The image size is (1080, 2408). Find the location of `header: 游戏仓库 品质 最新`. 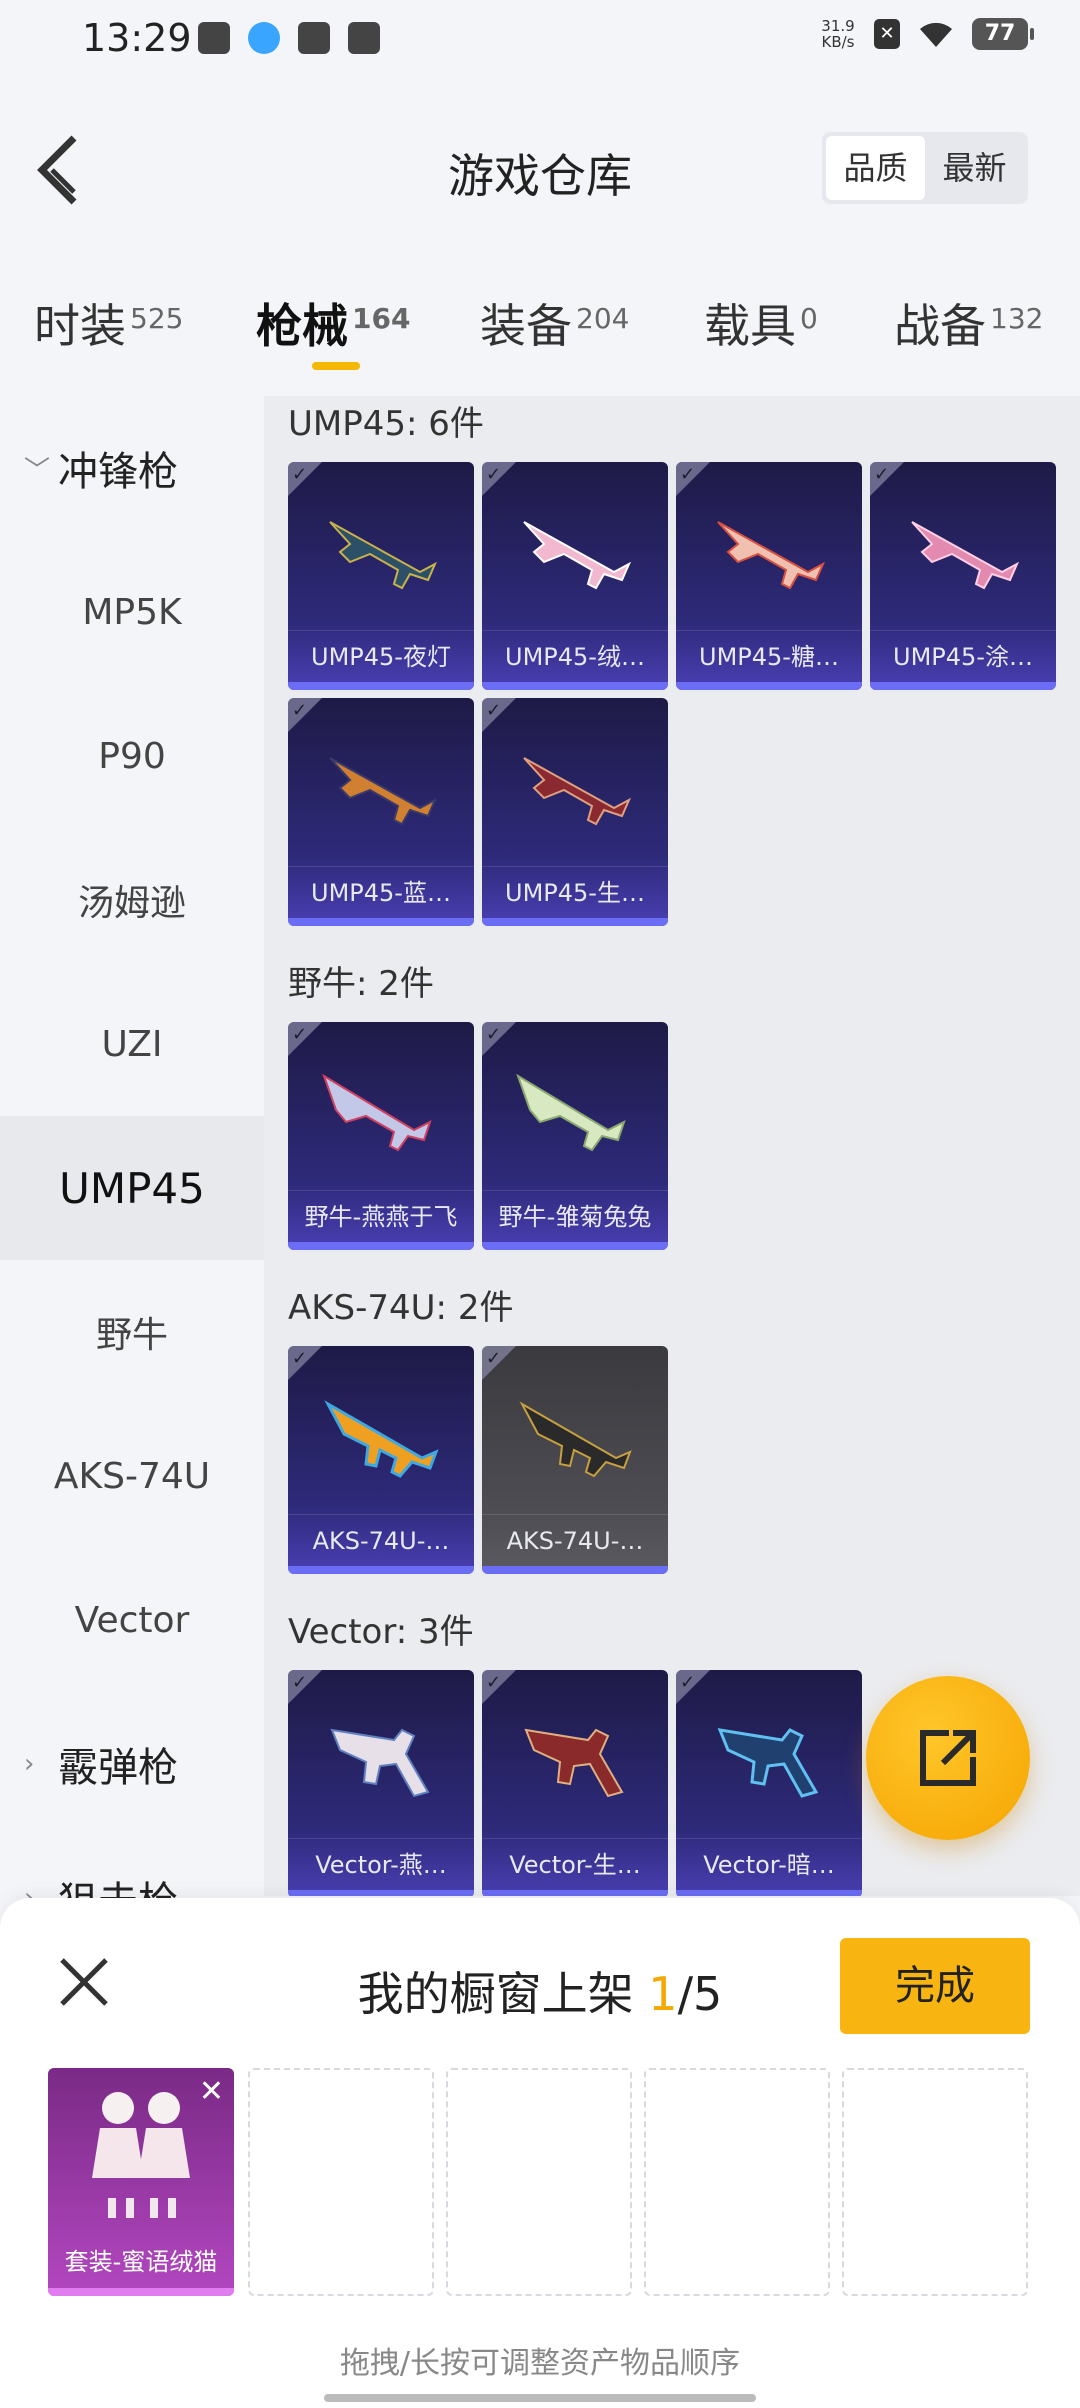

header: 游戏仓库 品质 最新 is located at coordinates (540, 165).